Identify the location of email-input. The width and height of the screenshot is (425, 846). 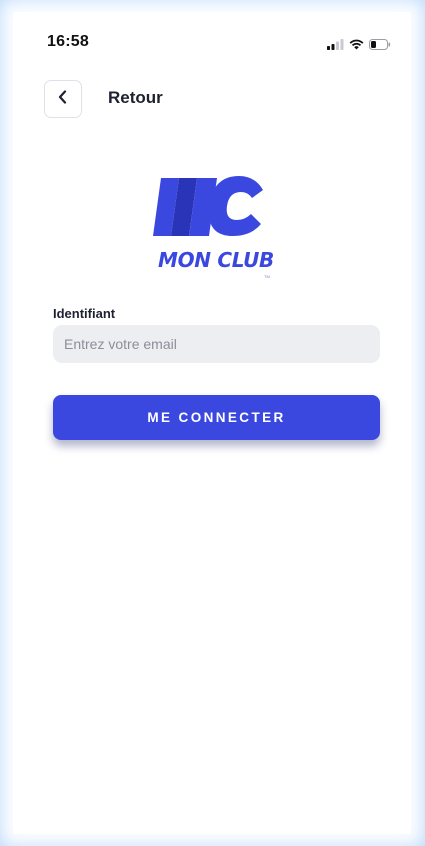
(216, 344).